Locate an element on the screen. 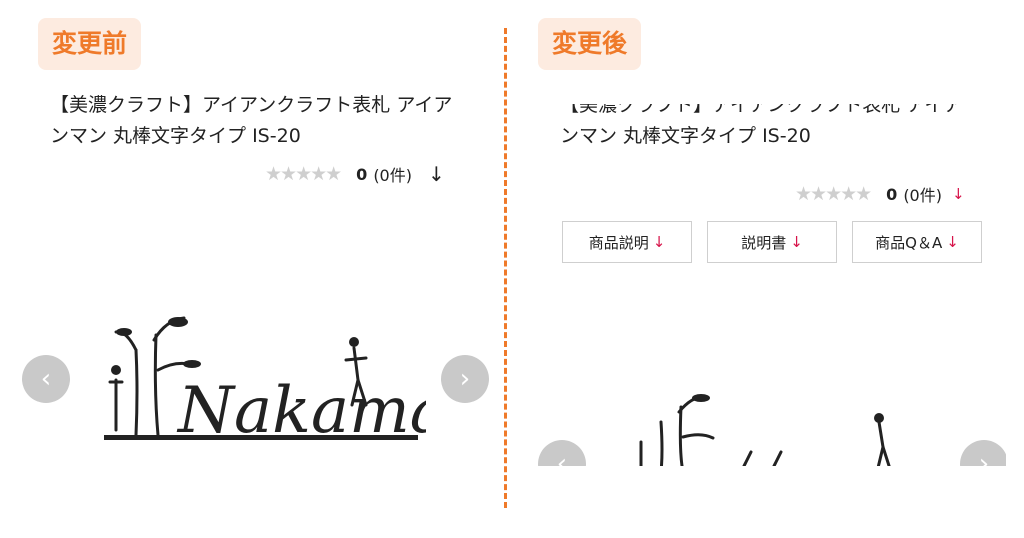 The image size is (1024, 538). before-title-line-1: 【美濃クラフト】アイアンクラフト表札 アイア is located at coordinates (251, 105).